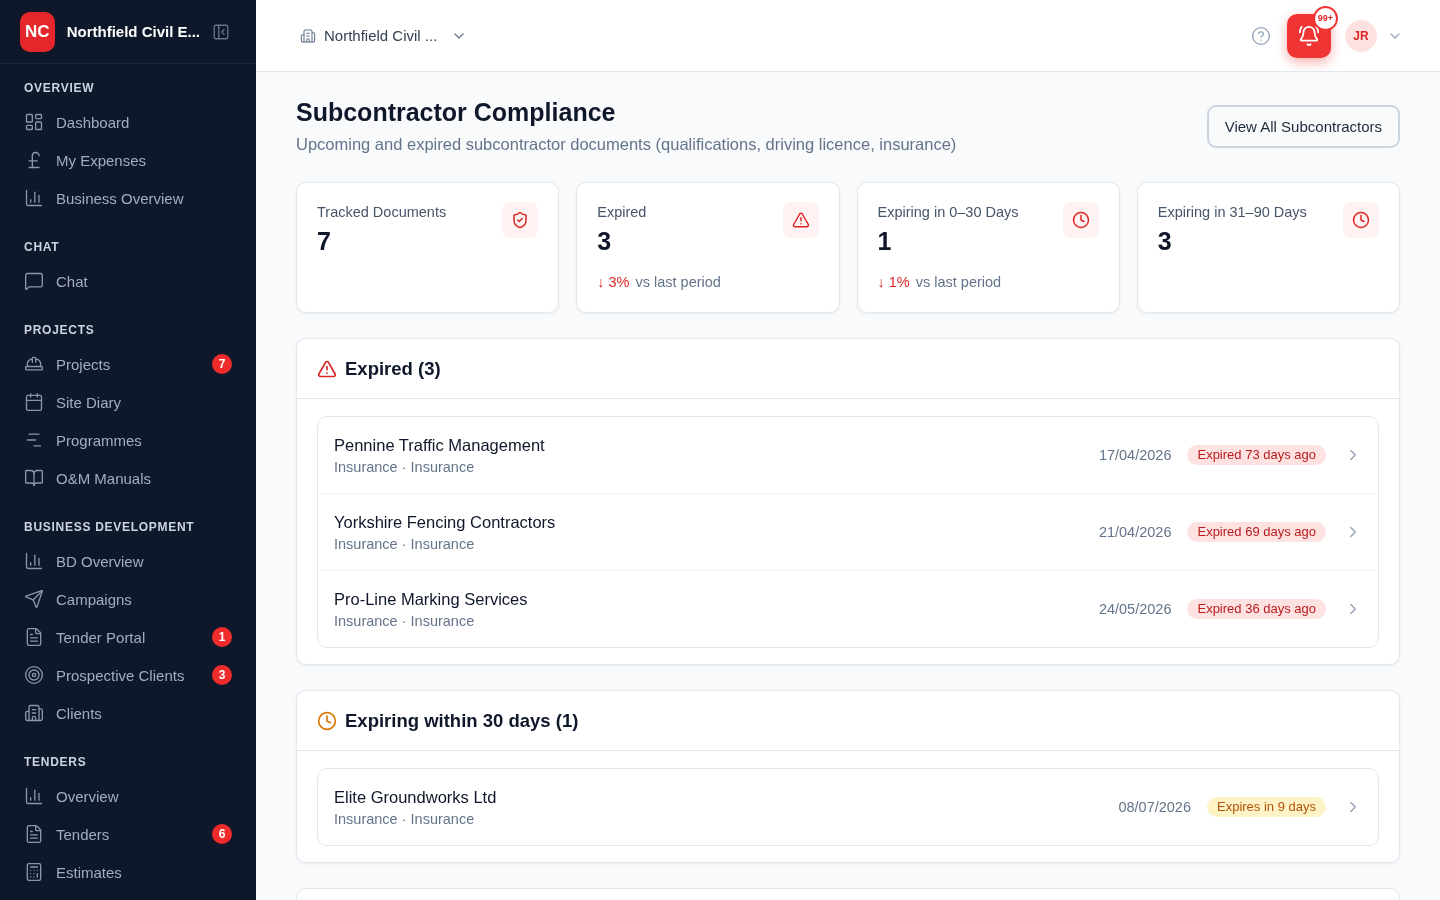 Image resolution: width=1440 pixels, height=900 pixels. Describe the element at coordinates (520, 220) in the screenshot. I see `shield-check-icon` at that location.